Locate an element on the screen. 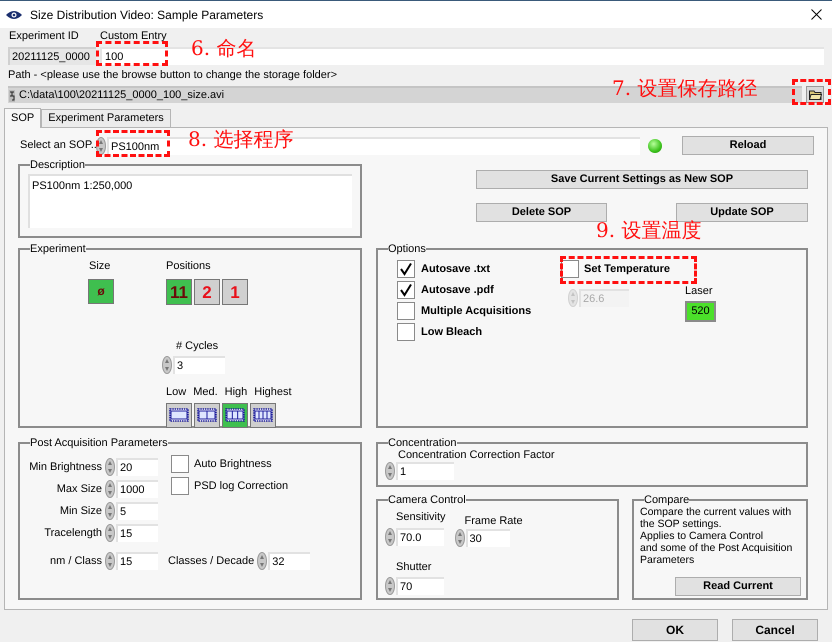 The image size is (832, 642). checkbox-label: Autosave .txt is located at coordinates (455, 269).